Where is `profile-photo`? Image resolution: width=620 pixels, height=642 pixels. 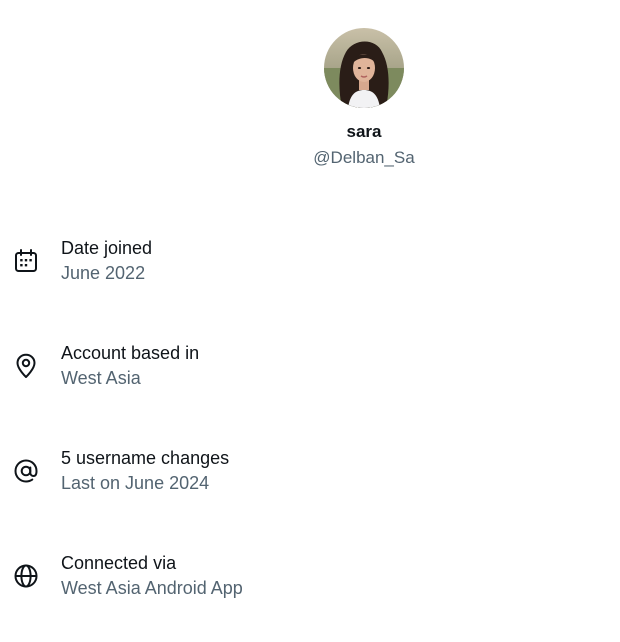 profile-photo is located at coordinates (364, 68).